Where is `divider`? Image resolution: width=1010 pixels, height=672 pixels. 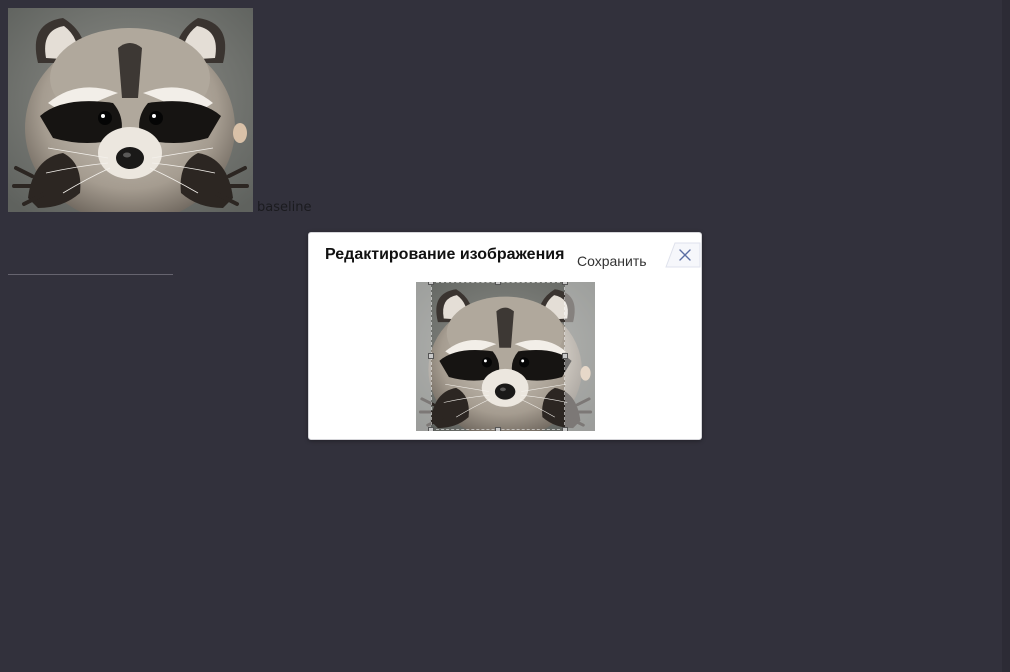
divider is located at coordinates (90, 274).